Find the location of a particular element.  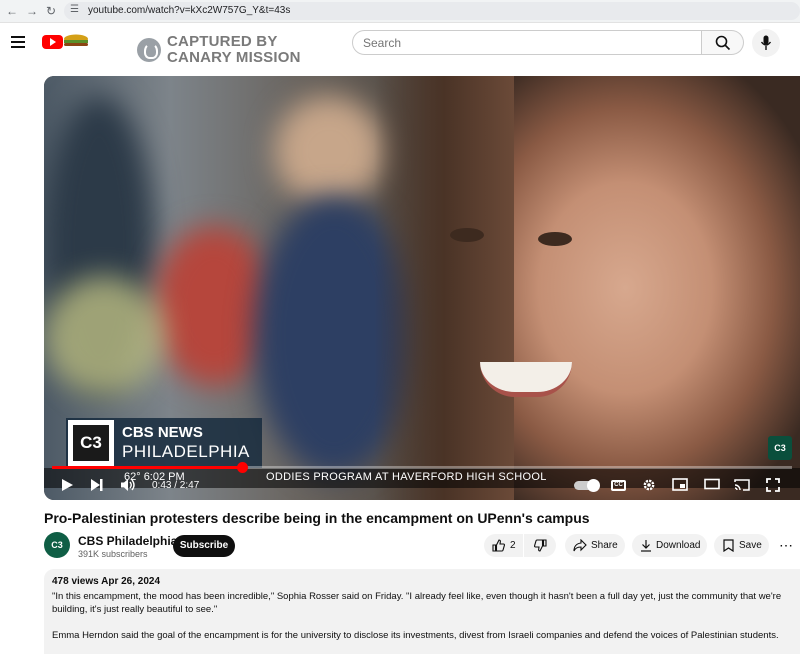

subscribe-button: Subscribe is located at coordinates (204, 546).